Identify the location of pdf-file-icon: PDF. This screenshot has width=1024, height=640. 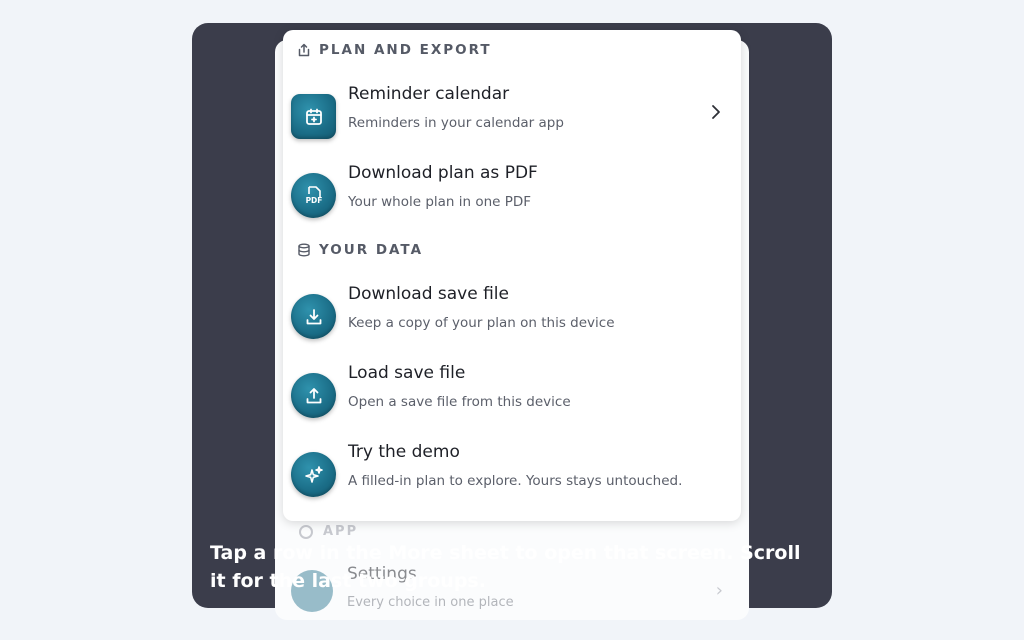
(313, 195).